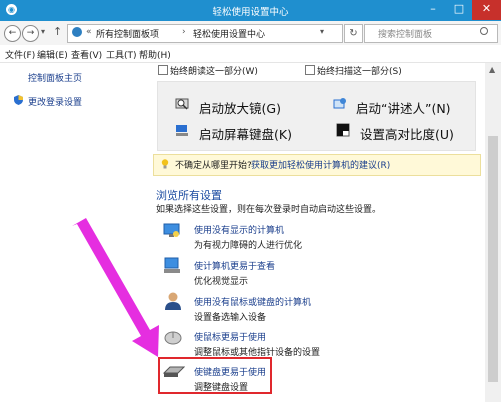 The width and height of the screenshot is (501, 402). I want to click on section-title: 浏览所有设置, so click(189, 195).